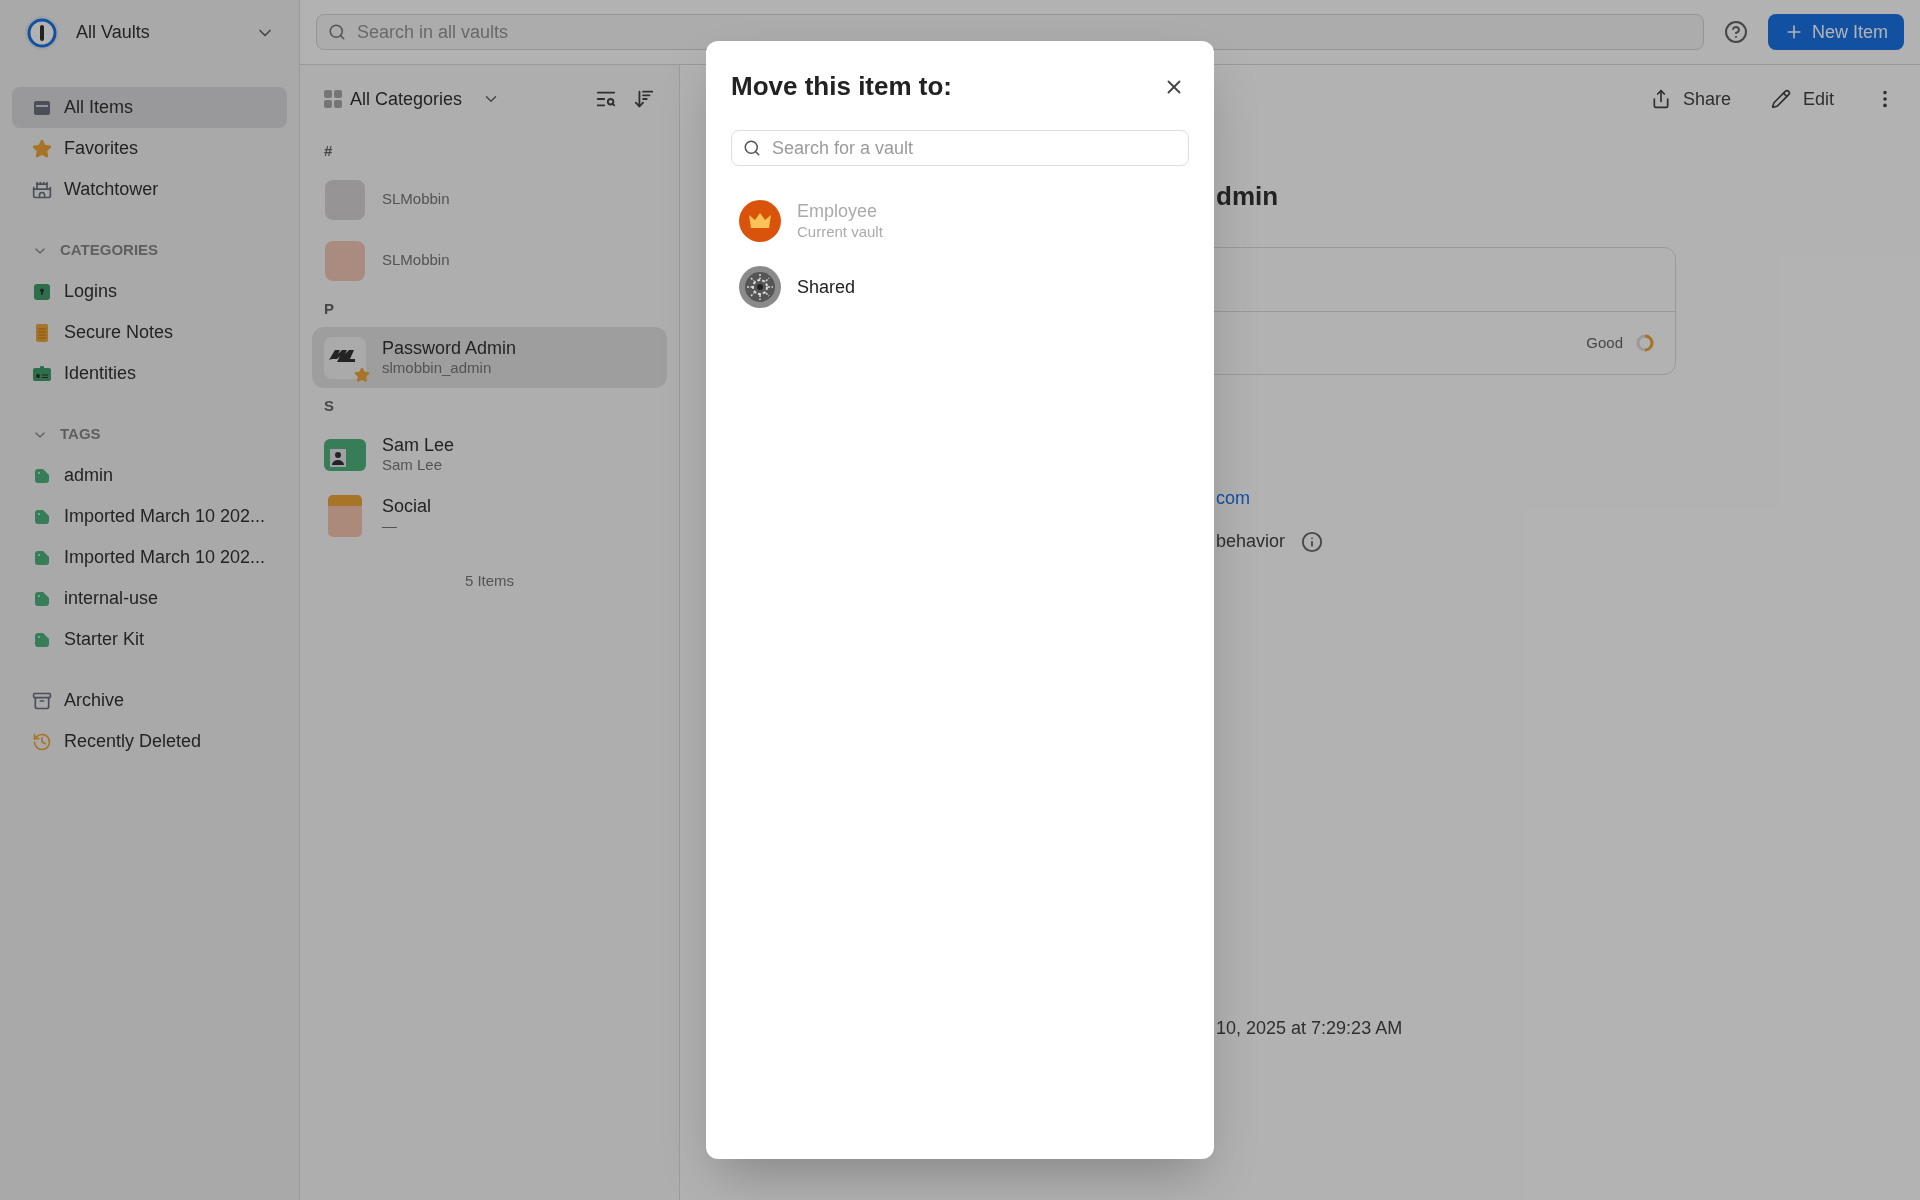  I want to click on item-title: Password Admin, so click(449, 348).